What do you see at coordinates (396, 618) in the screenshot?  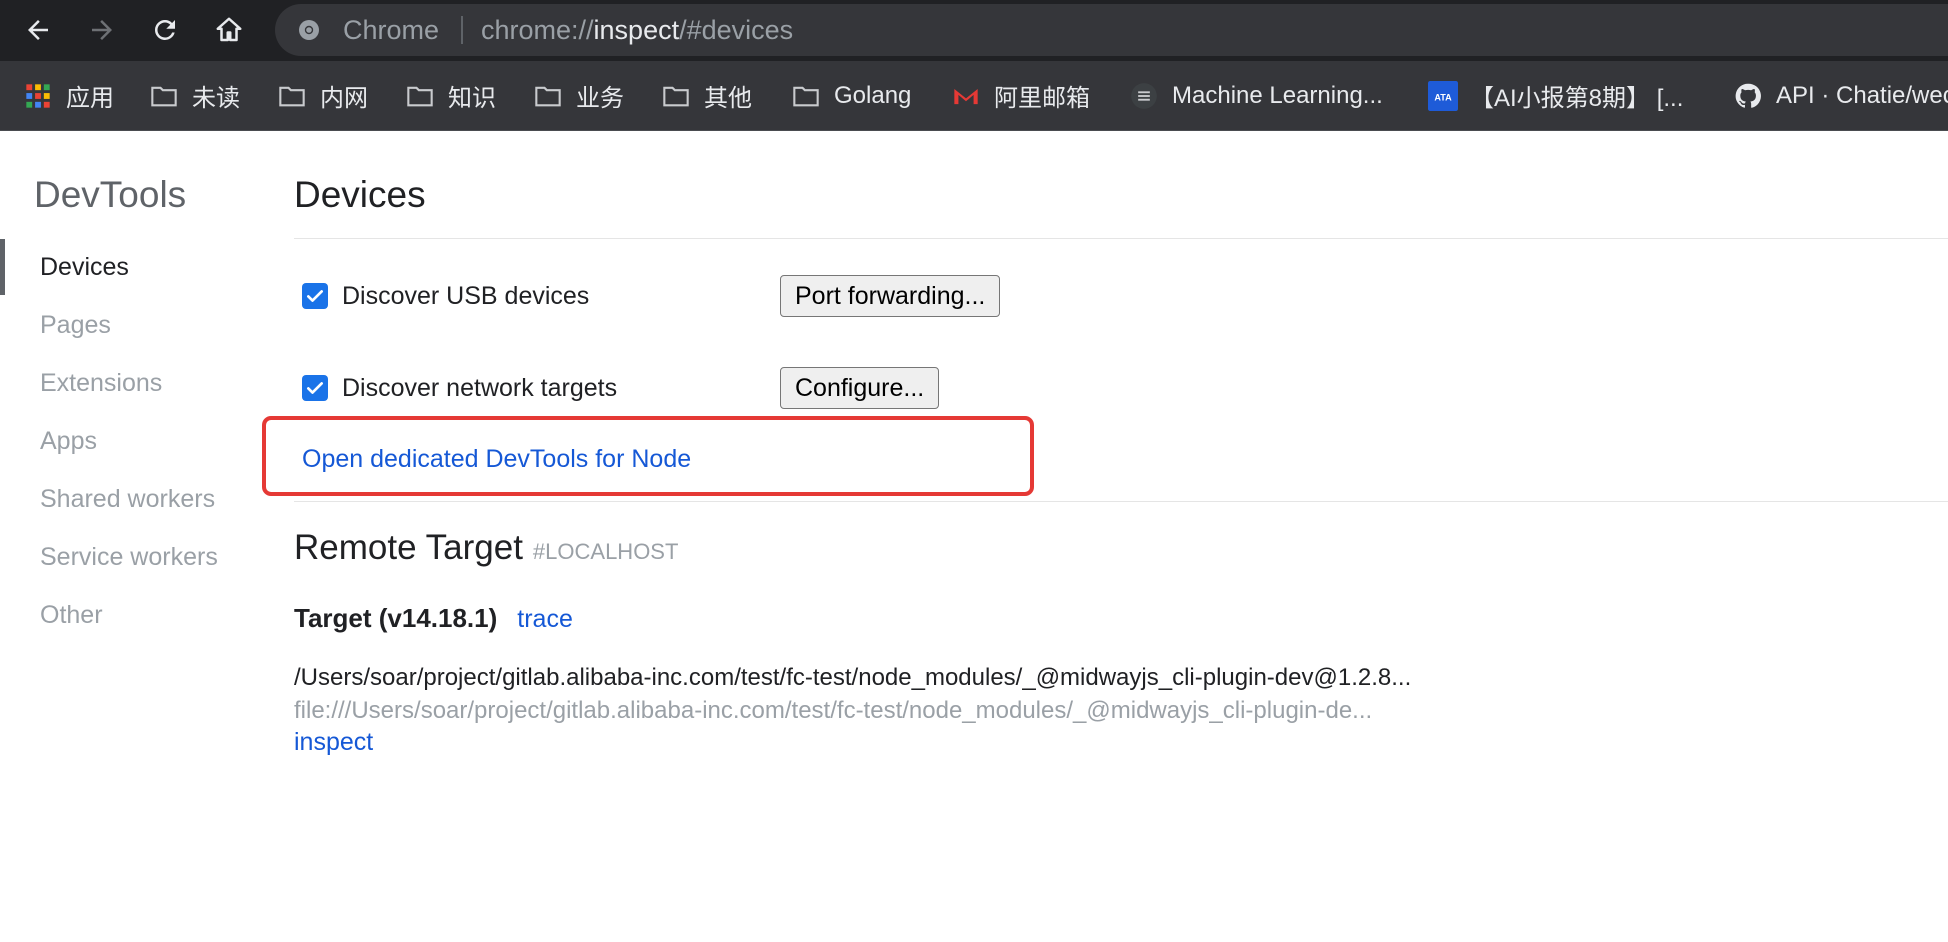 I see `target-name: Target (v14.18.1)` at bounding box center [396, 618].